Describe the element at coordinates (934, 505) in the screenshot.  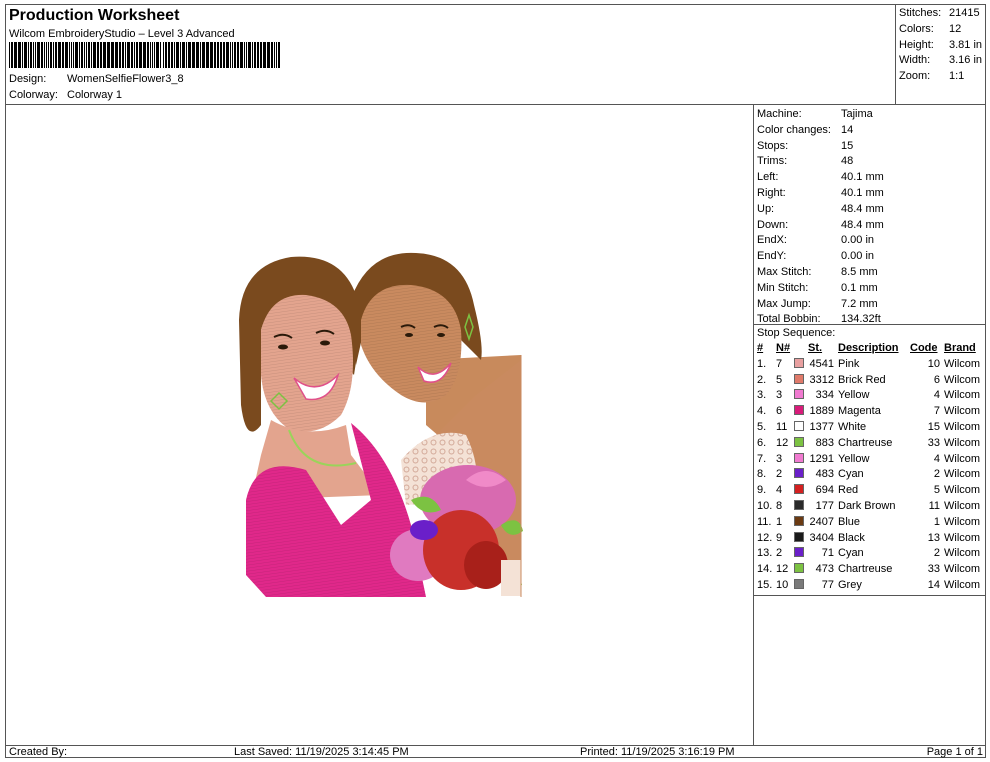
I see `thread-code: 11` at that location.